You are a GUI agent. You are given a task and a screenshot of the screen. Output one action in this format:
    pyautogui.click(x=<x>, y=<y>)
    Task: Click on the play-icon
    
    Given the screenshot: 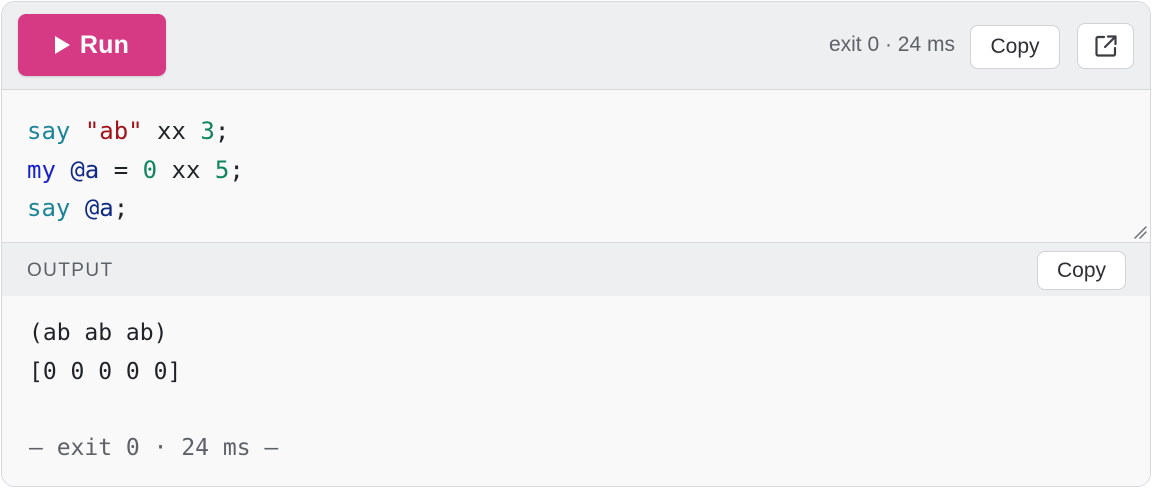 What is the action you would take?
    pyautogui.click(x=62, y=45)
    